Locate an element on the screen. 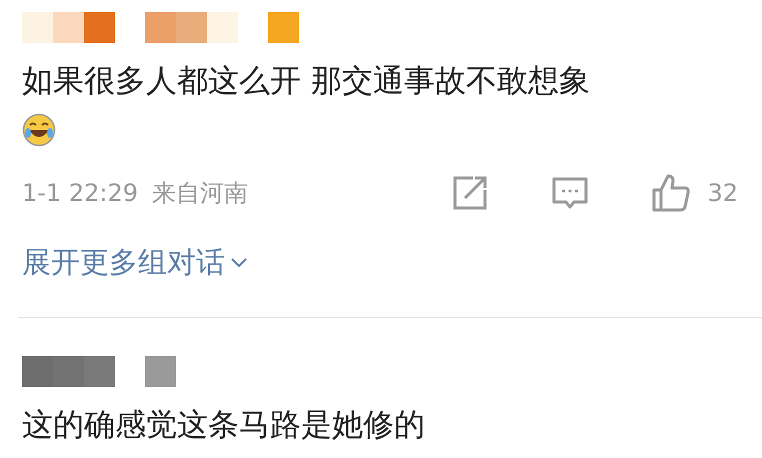  comment-time: 1-1 22:29 is located at coordinates (80, 193).